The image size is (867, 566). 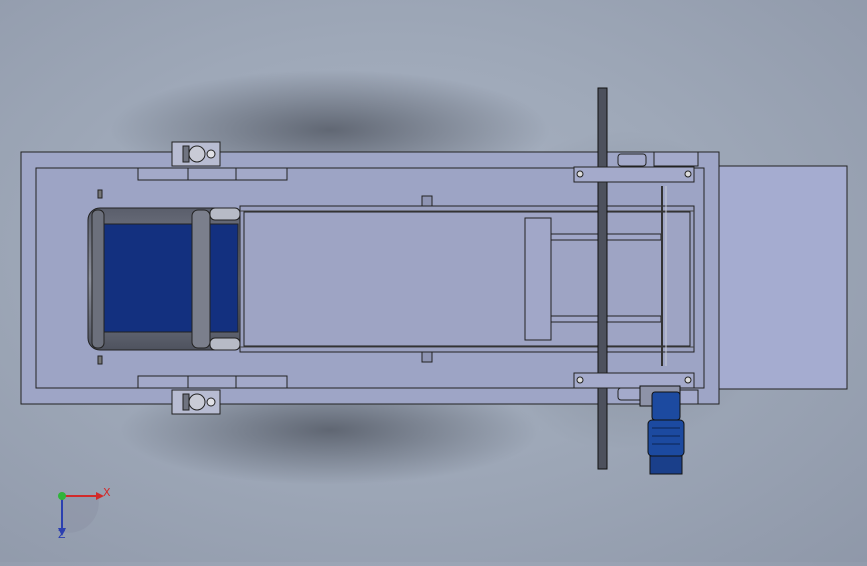 I want to click on feed-plate, so click(x=783, y=277).